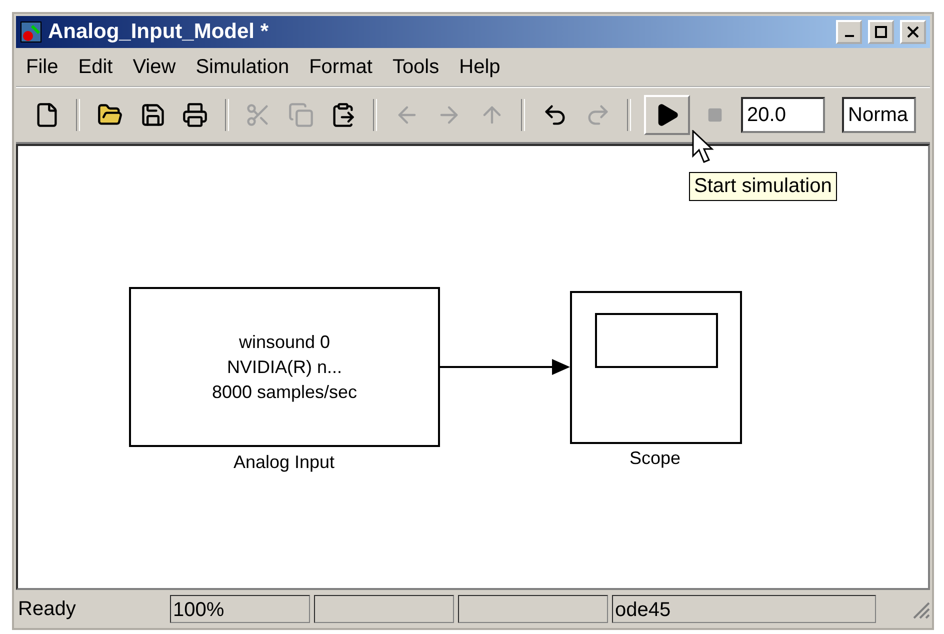 The width and height of the screenshot is (944, 634). Describe the element at coordinates (284, 342) in the screenshot. I see `block-text: winsound 0` at that location.